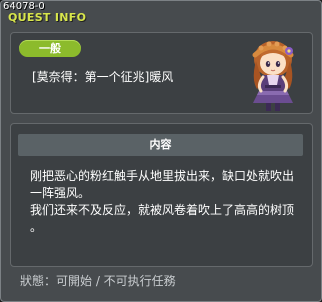 Image resolution: width=322 pixels, height=302 pixels. I want to click on description-line: 我们还来不及反应，就被风卷着吹上了高高的树顶, so click(162, 210).